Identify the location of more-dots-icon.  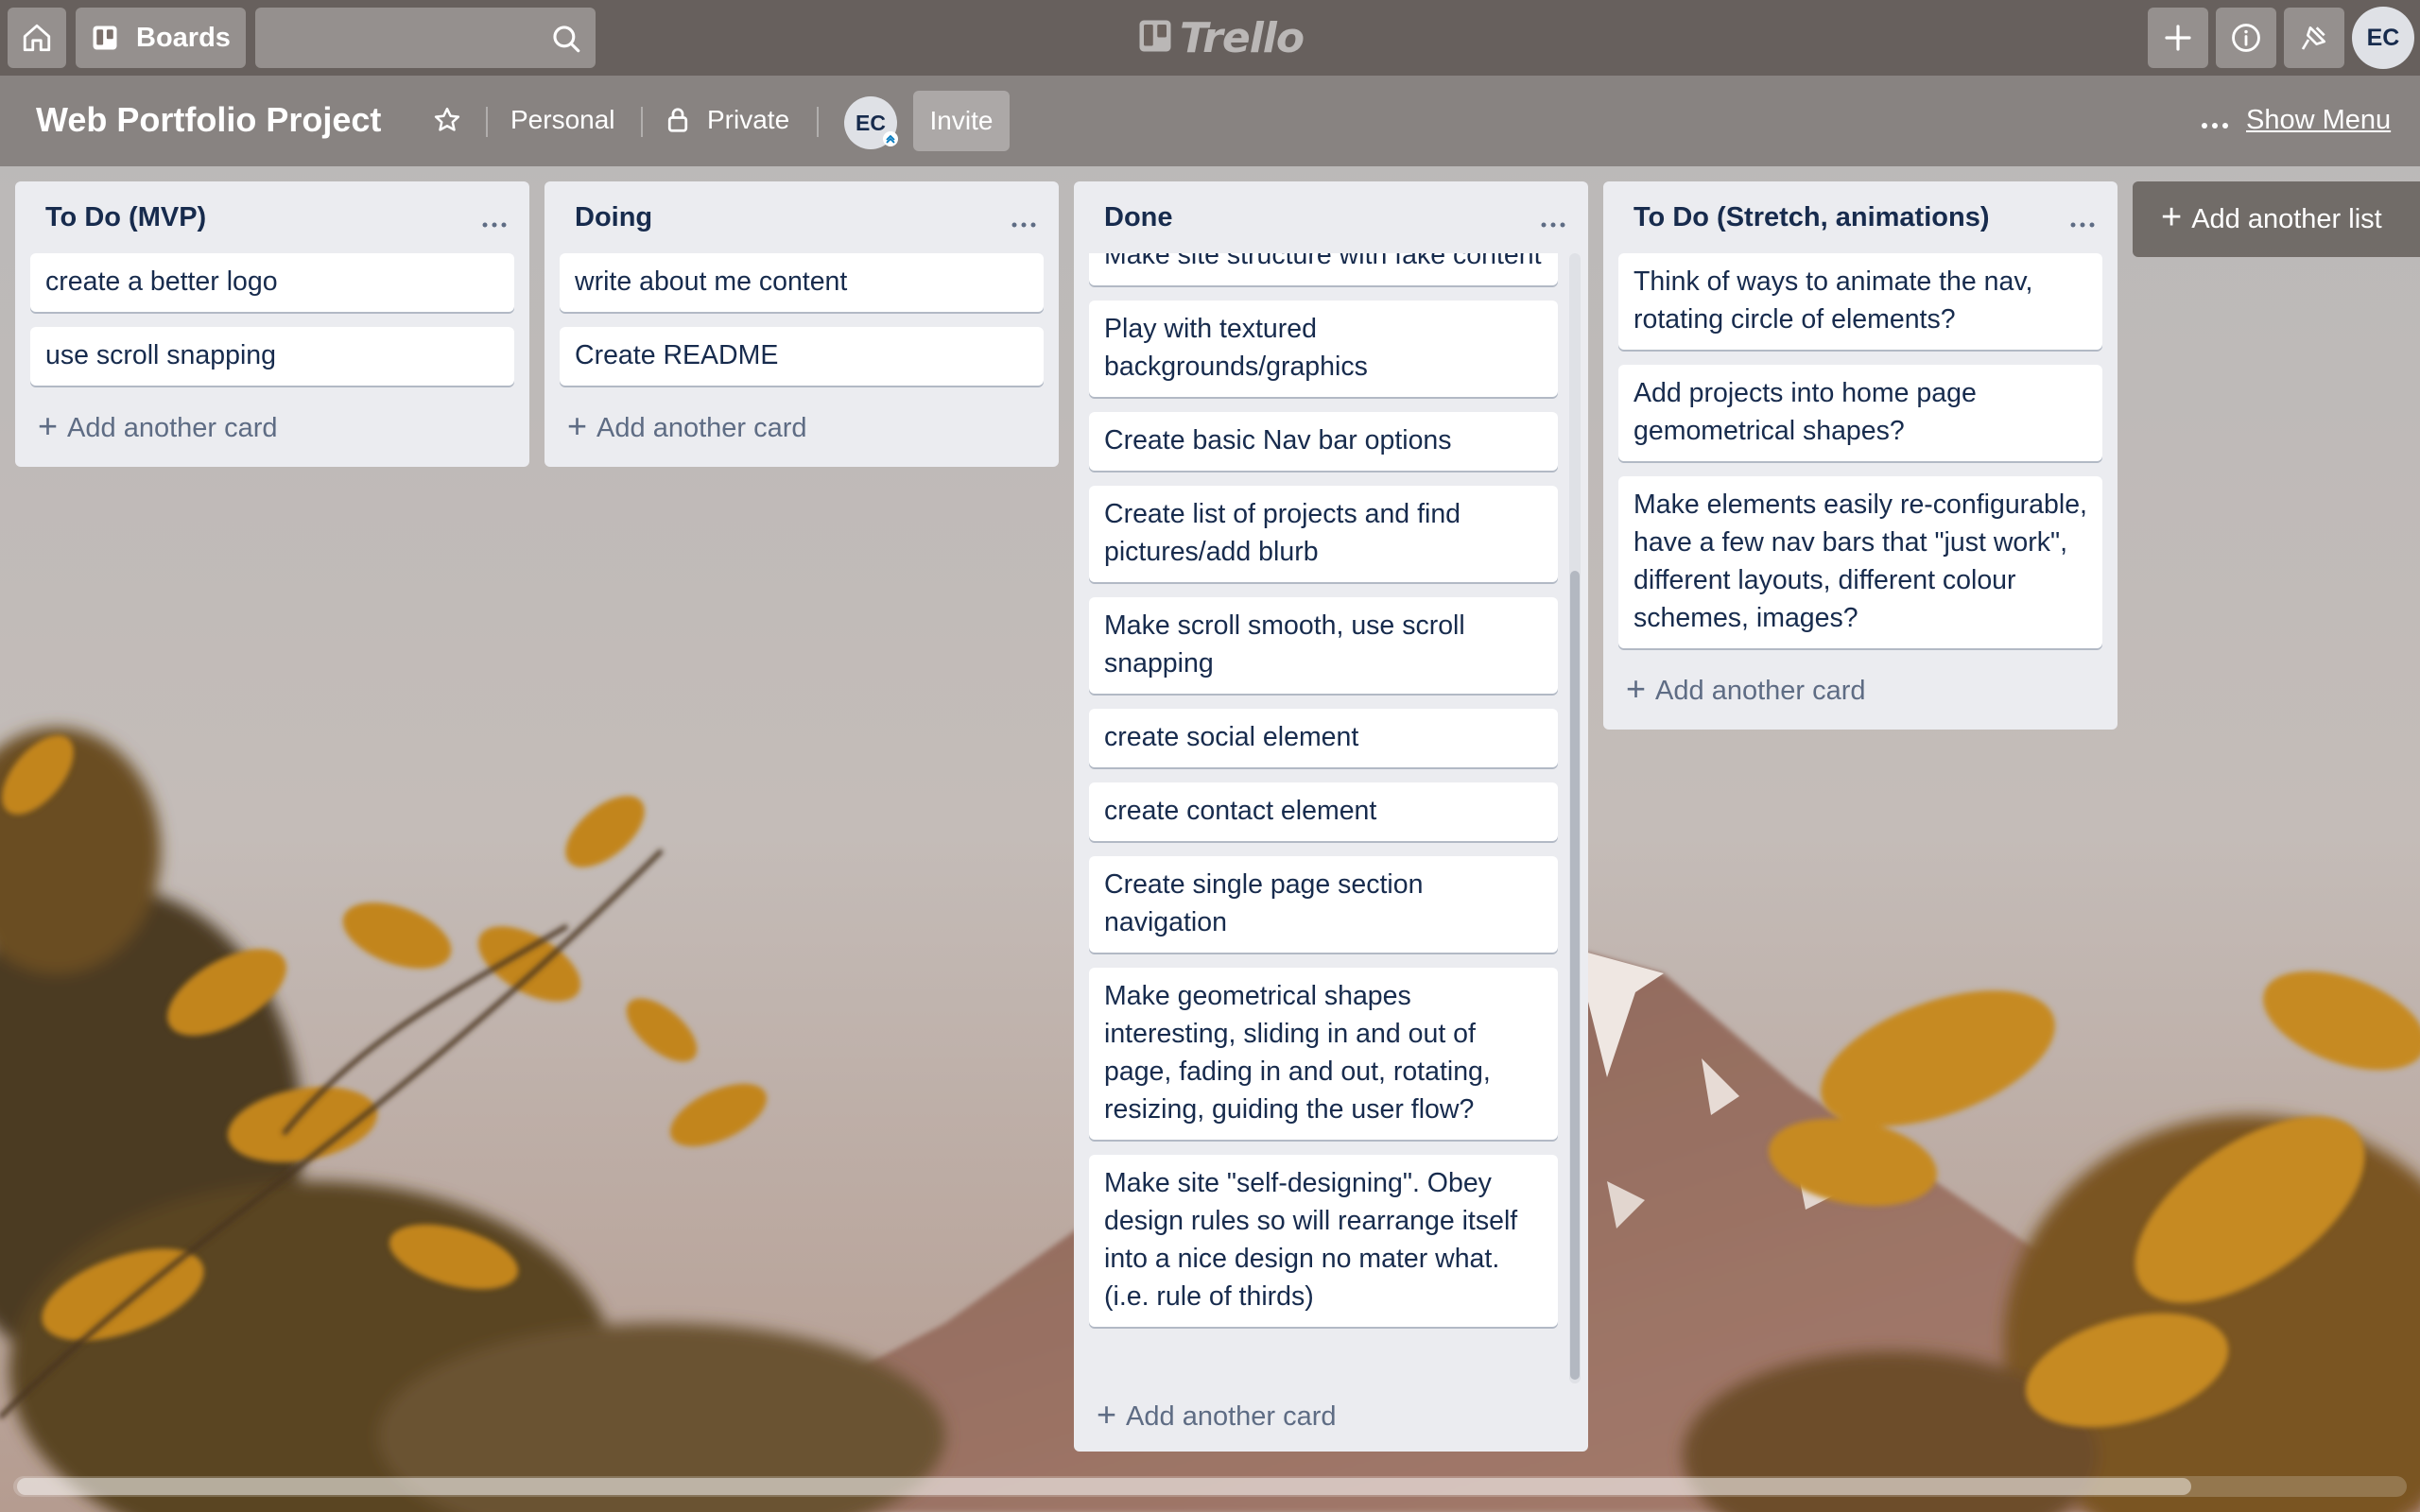
(2215, 125).